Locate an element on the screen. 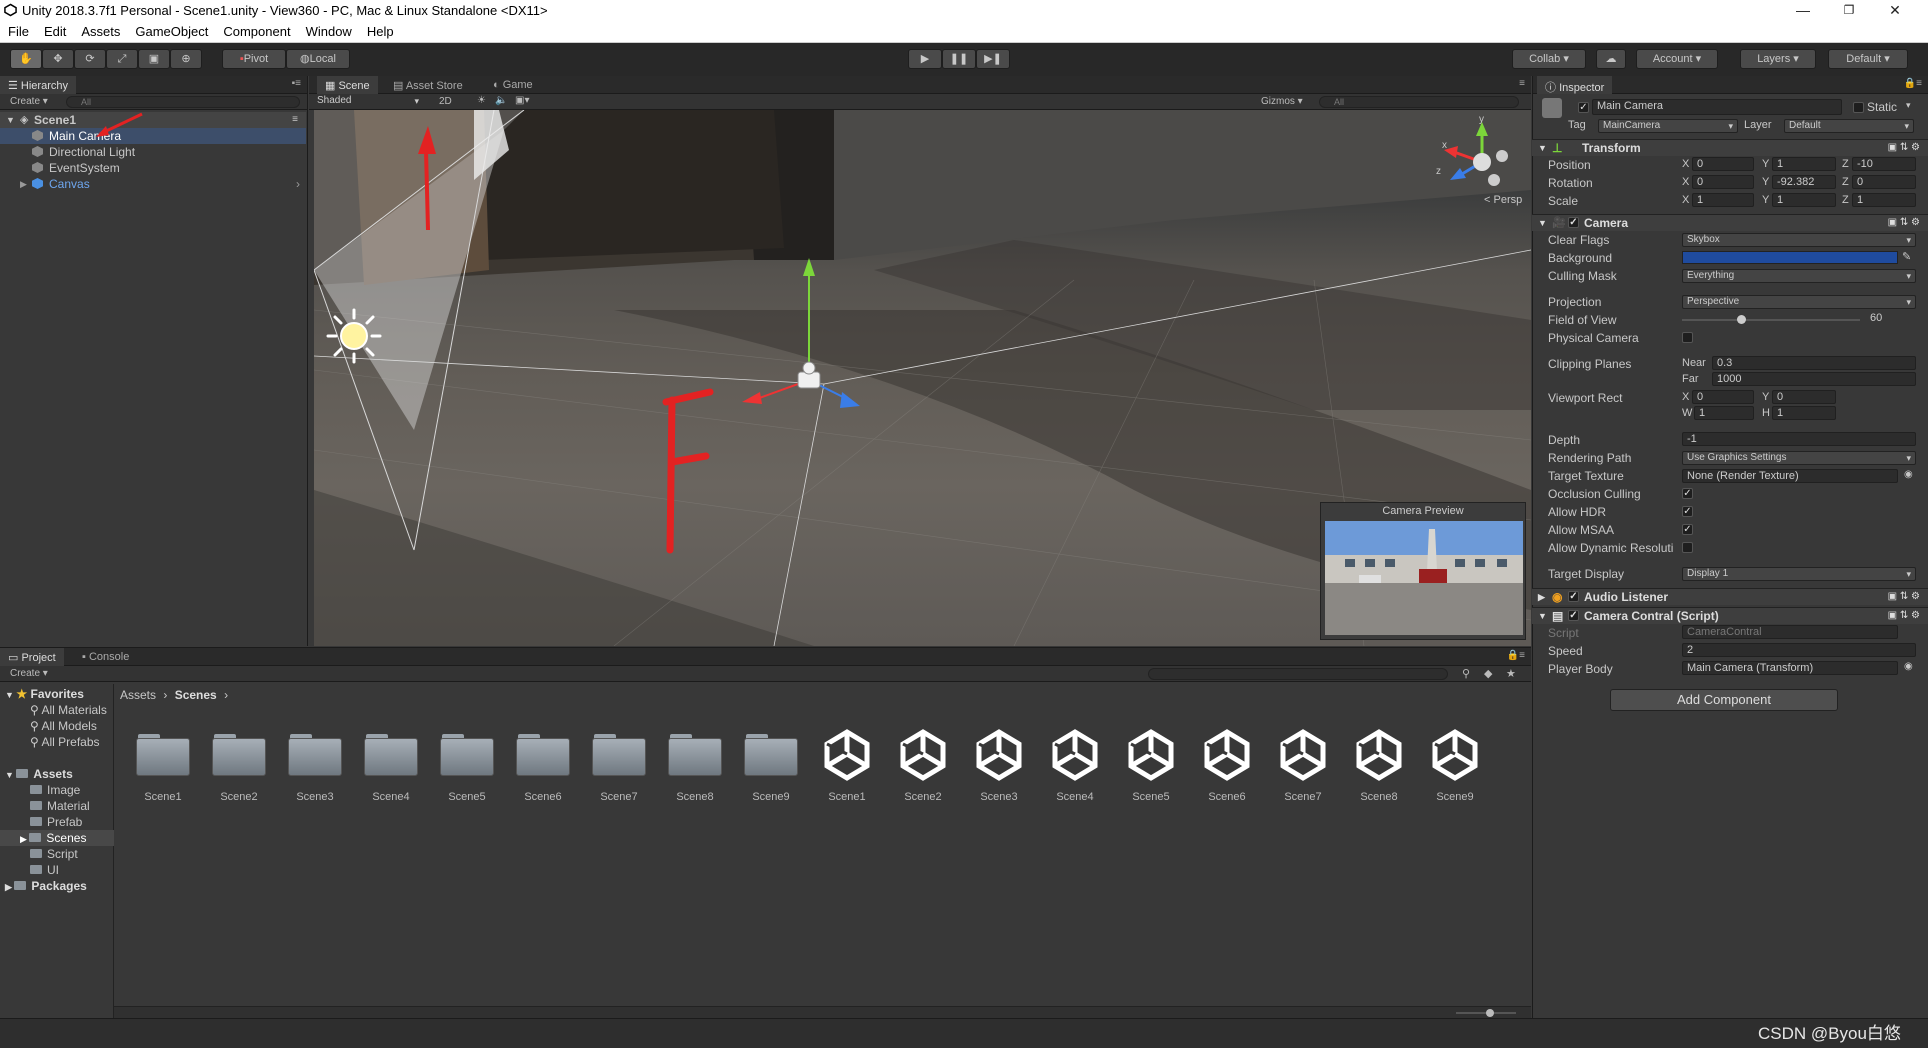 The width and height of the screenshot is (1928, 1048). step-button: ▶❚ is located at coordinates (993, 59).